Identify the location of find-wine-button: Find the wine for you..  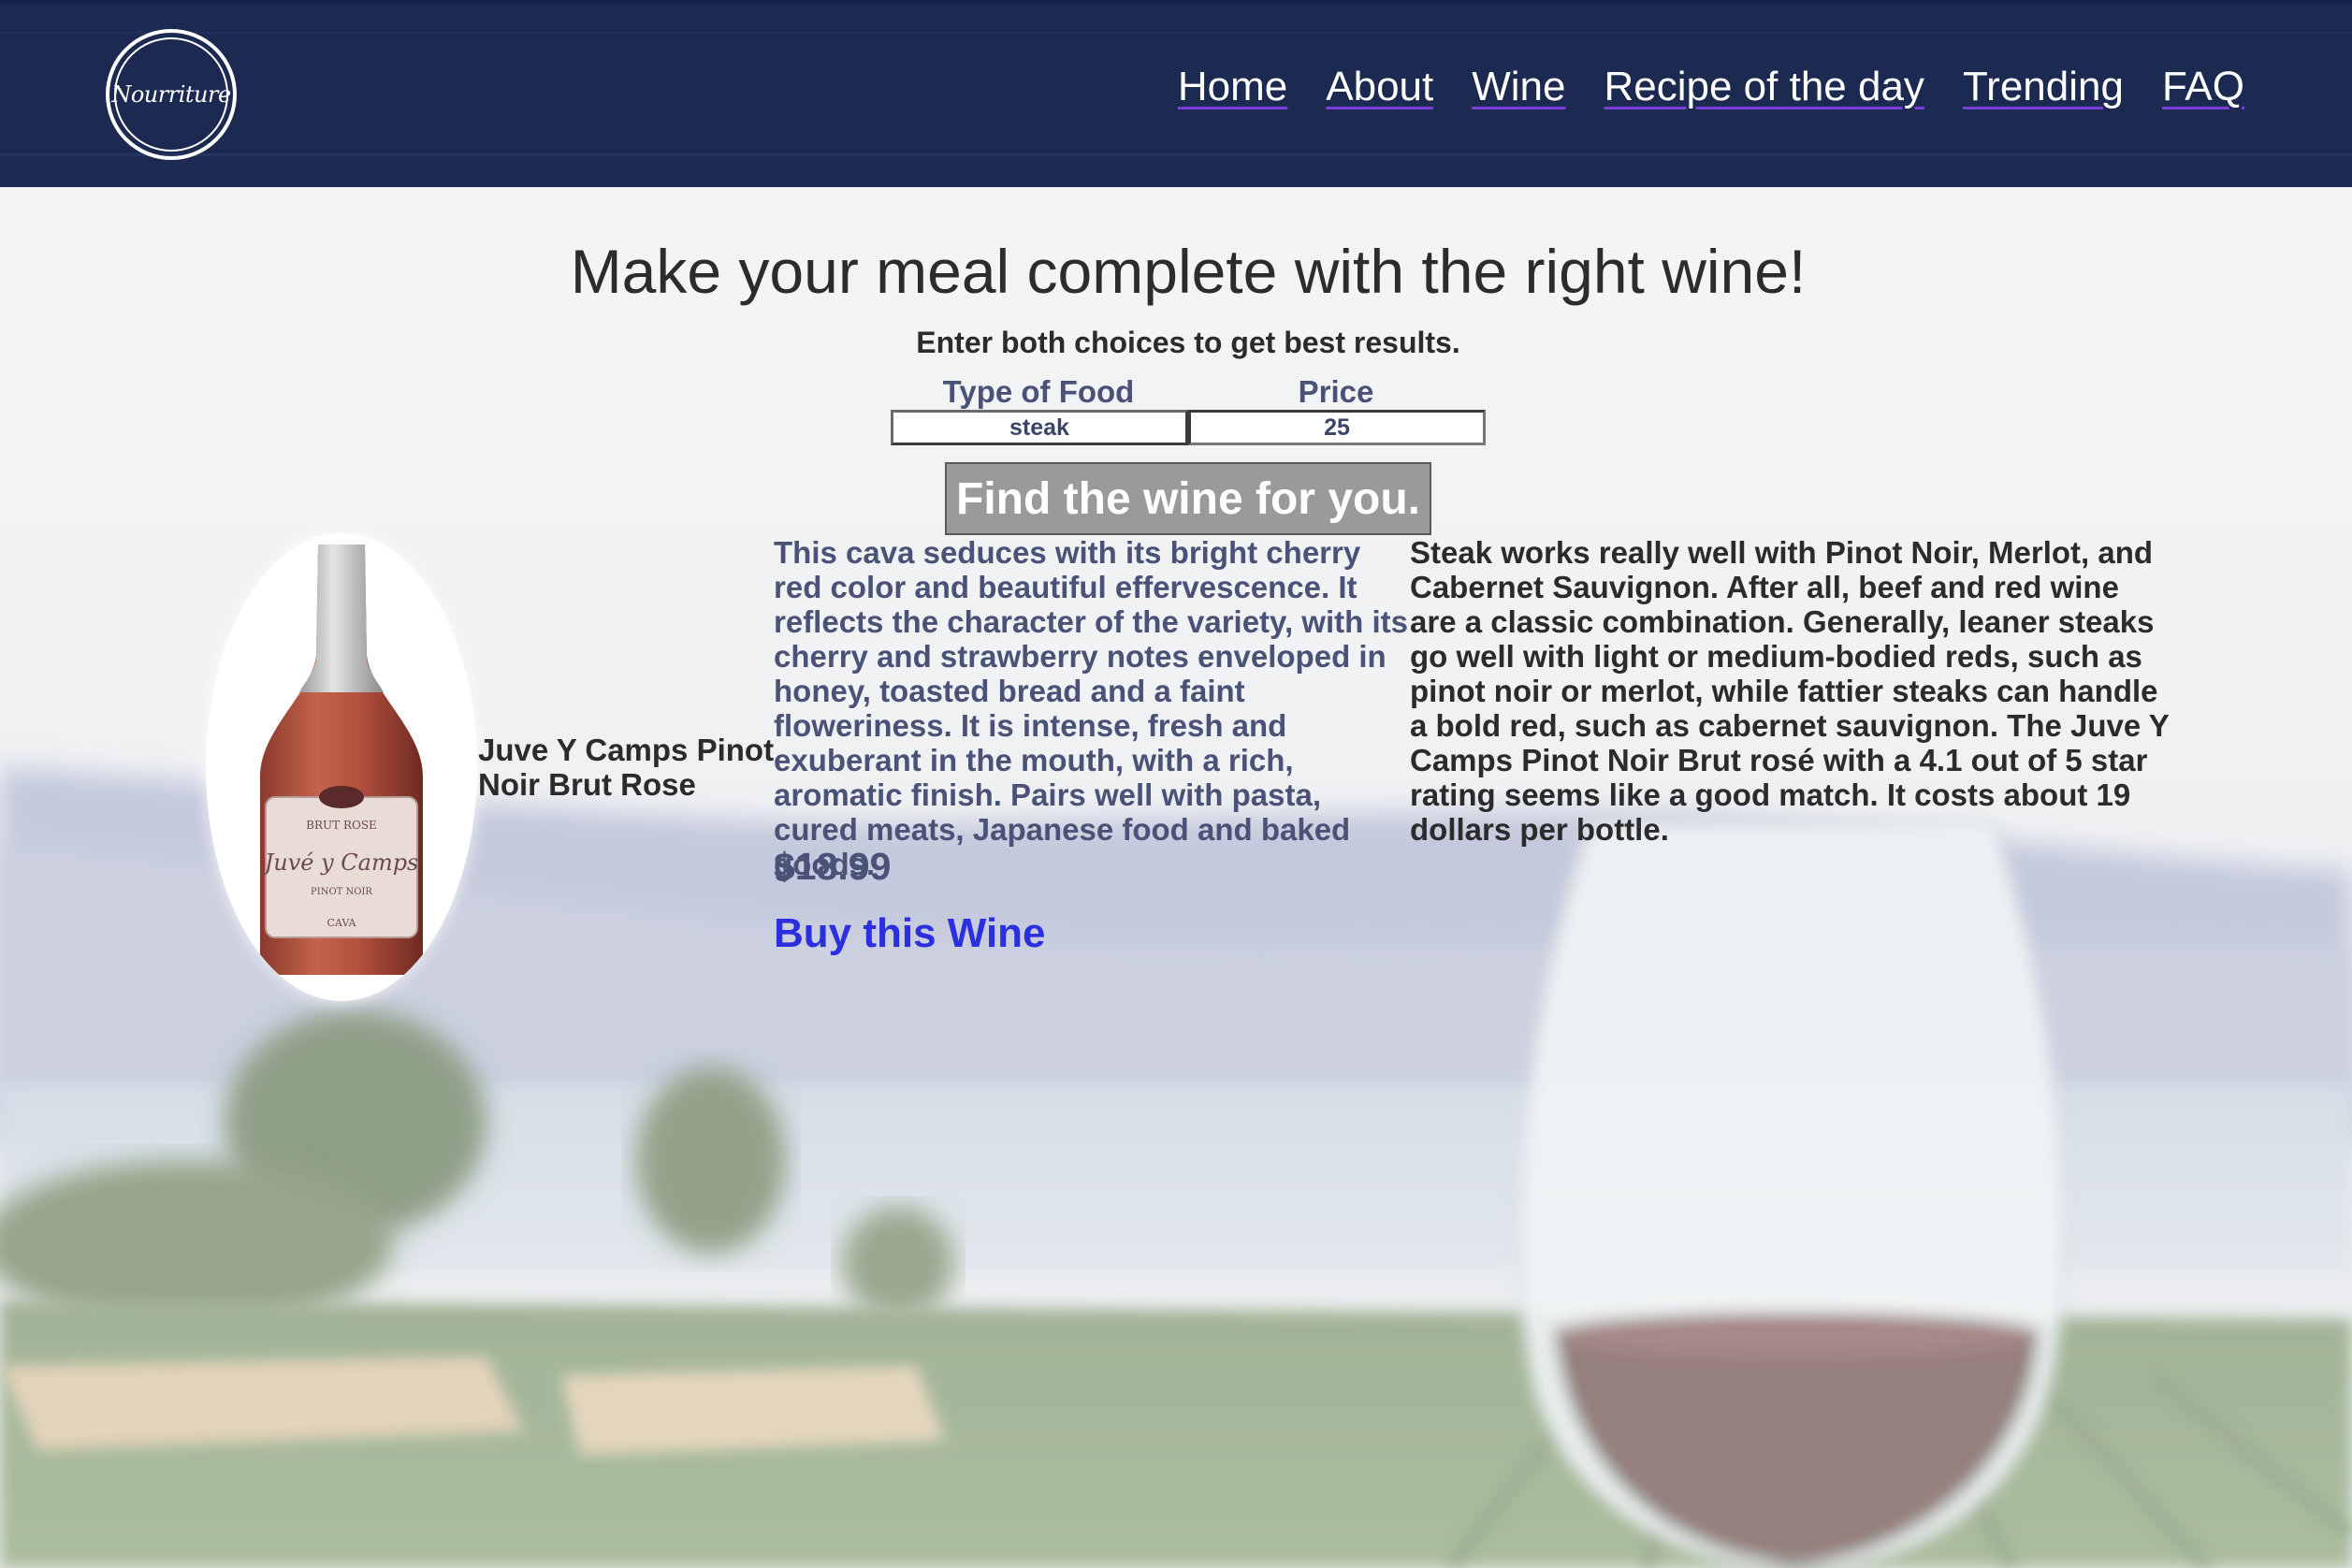
(1188, 498).